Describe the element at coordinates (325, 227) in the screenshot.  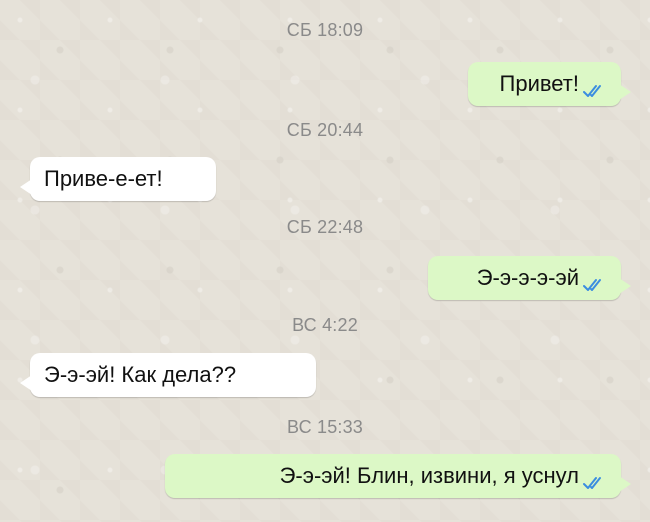
I see `message-timestamp: СБ 22:48` at that location.